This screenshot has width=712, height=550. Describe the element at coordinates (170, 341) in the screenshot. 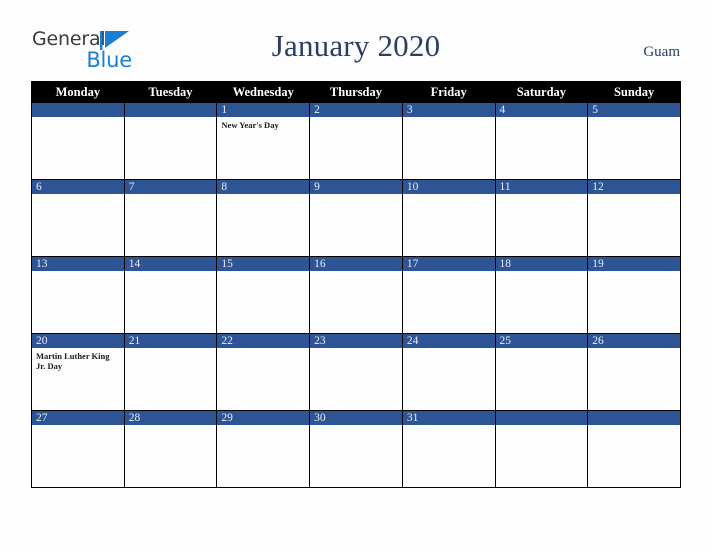

I see `day-number: 21` at that location.